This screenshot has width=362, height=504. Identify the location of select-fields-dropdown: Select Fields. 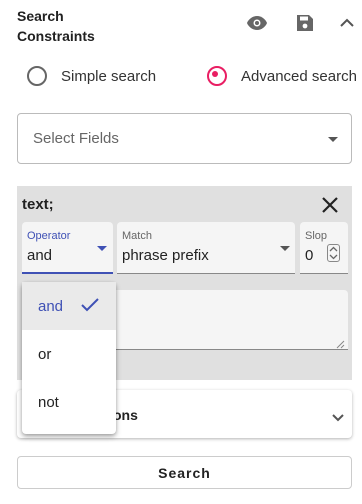
(184, 138).